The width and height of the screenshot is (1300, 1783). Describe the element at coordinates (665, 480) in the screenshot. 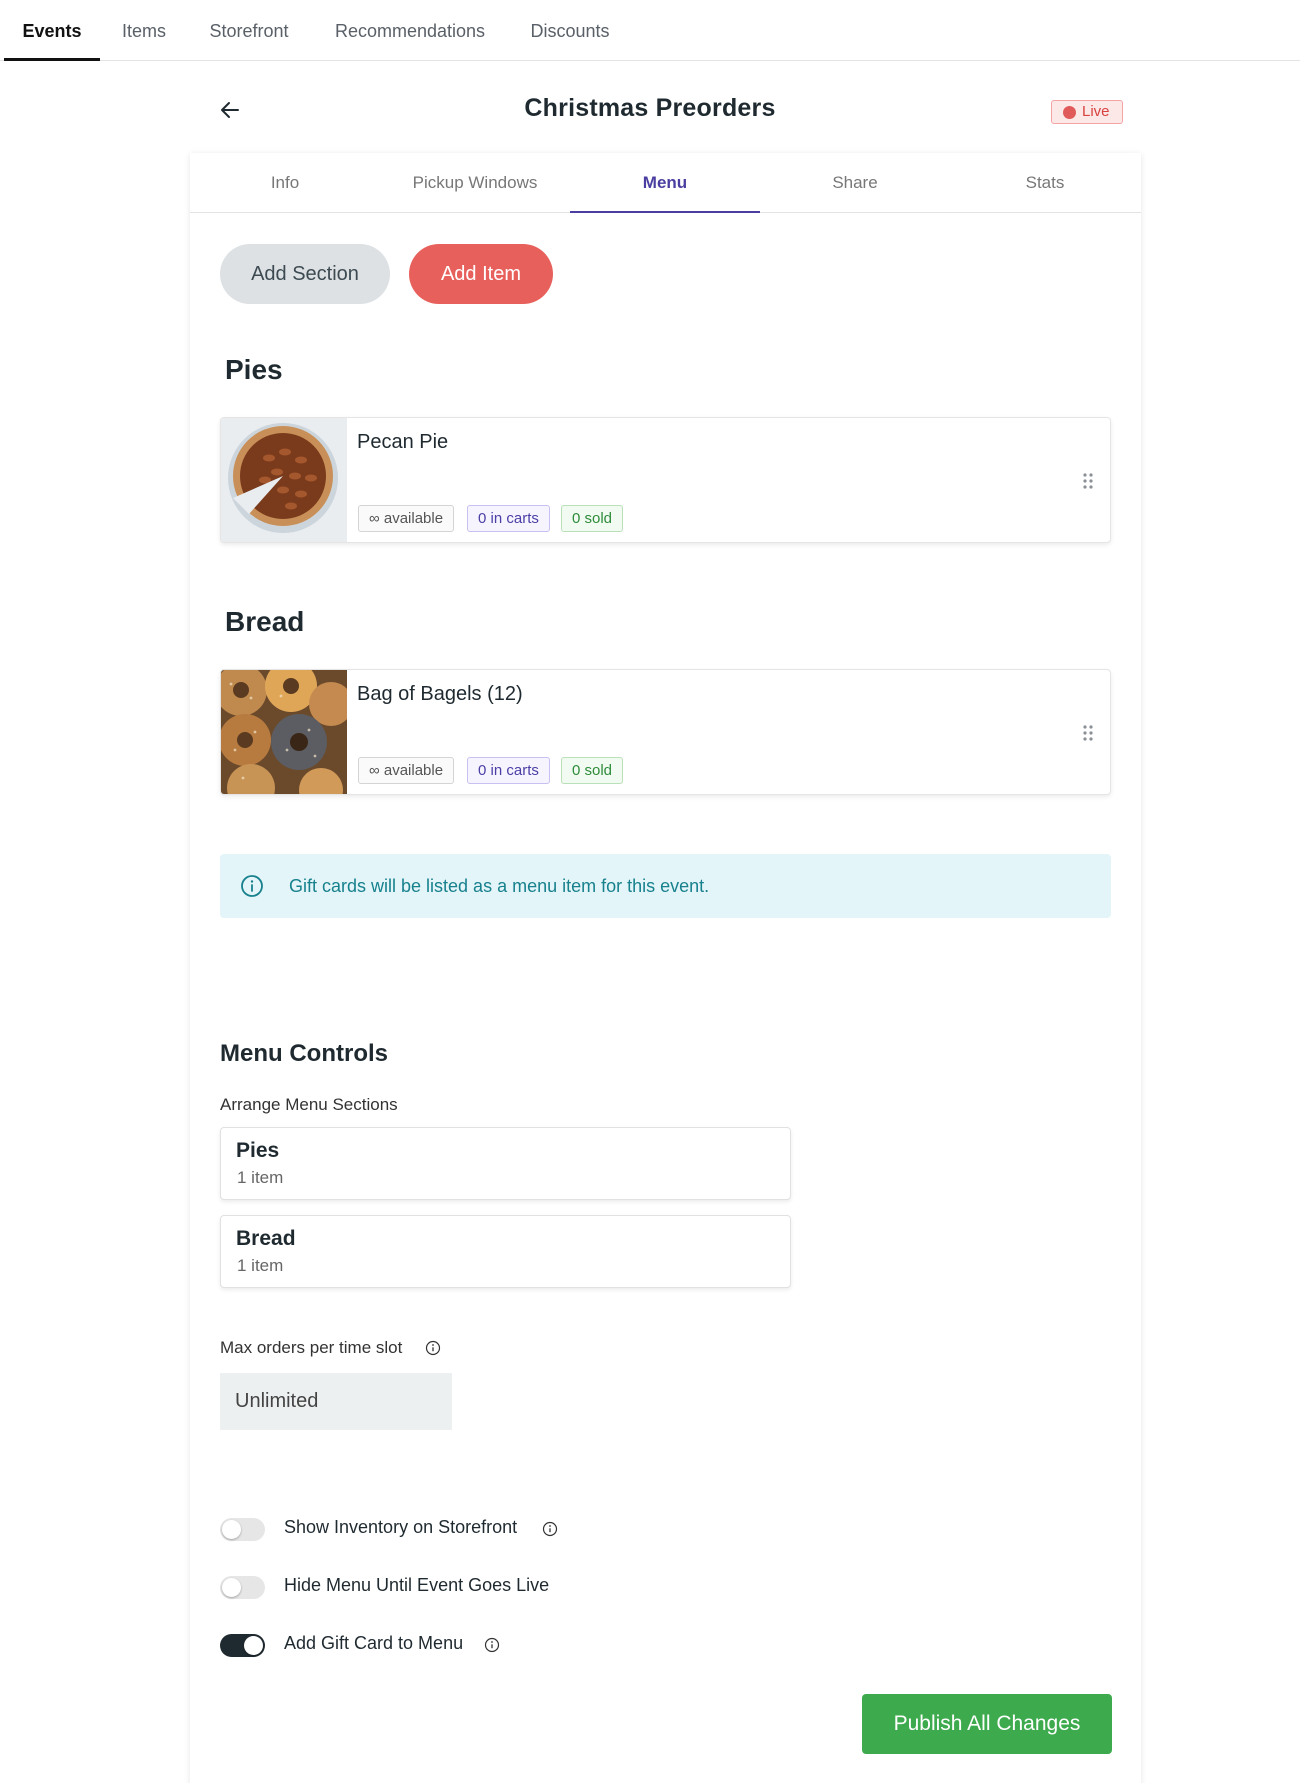

I see `menu-item-row: Pecan Pie ∞ available 0 in carts 0 sold` at that location.